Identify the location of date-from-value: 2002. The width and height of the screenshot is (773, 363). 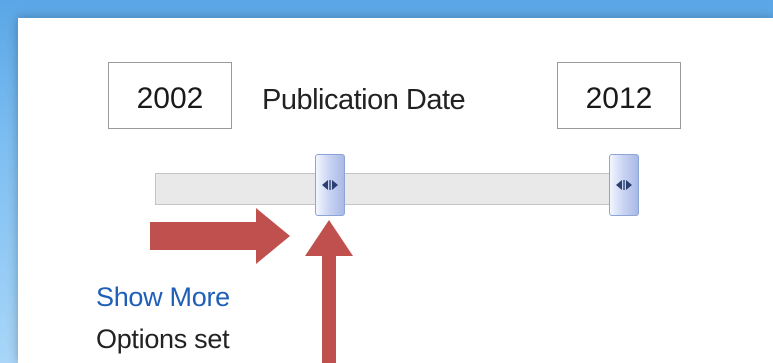
(170, 98).